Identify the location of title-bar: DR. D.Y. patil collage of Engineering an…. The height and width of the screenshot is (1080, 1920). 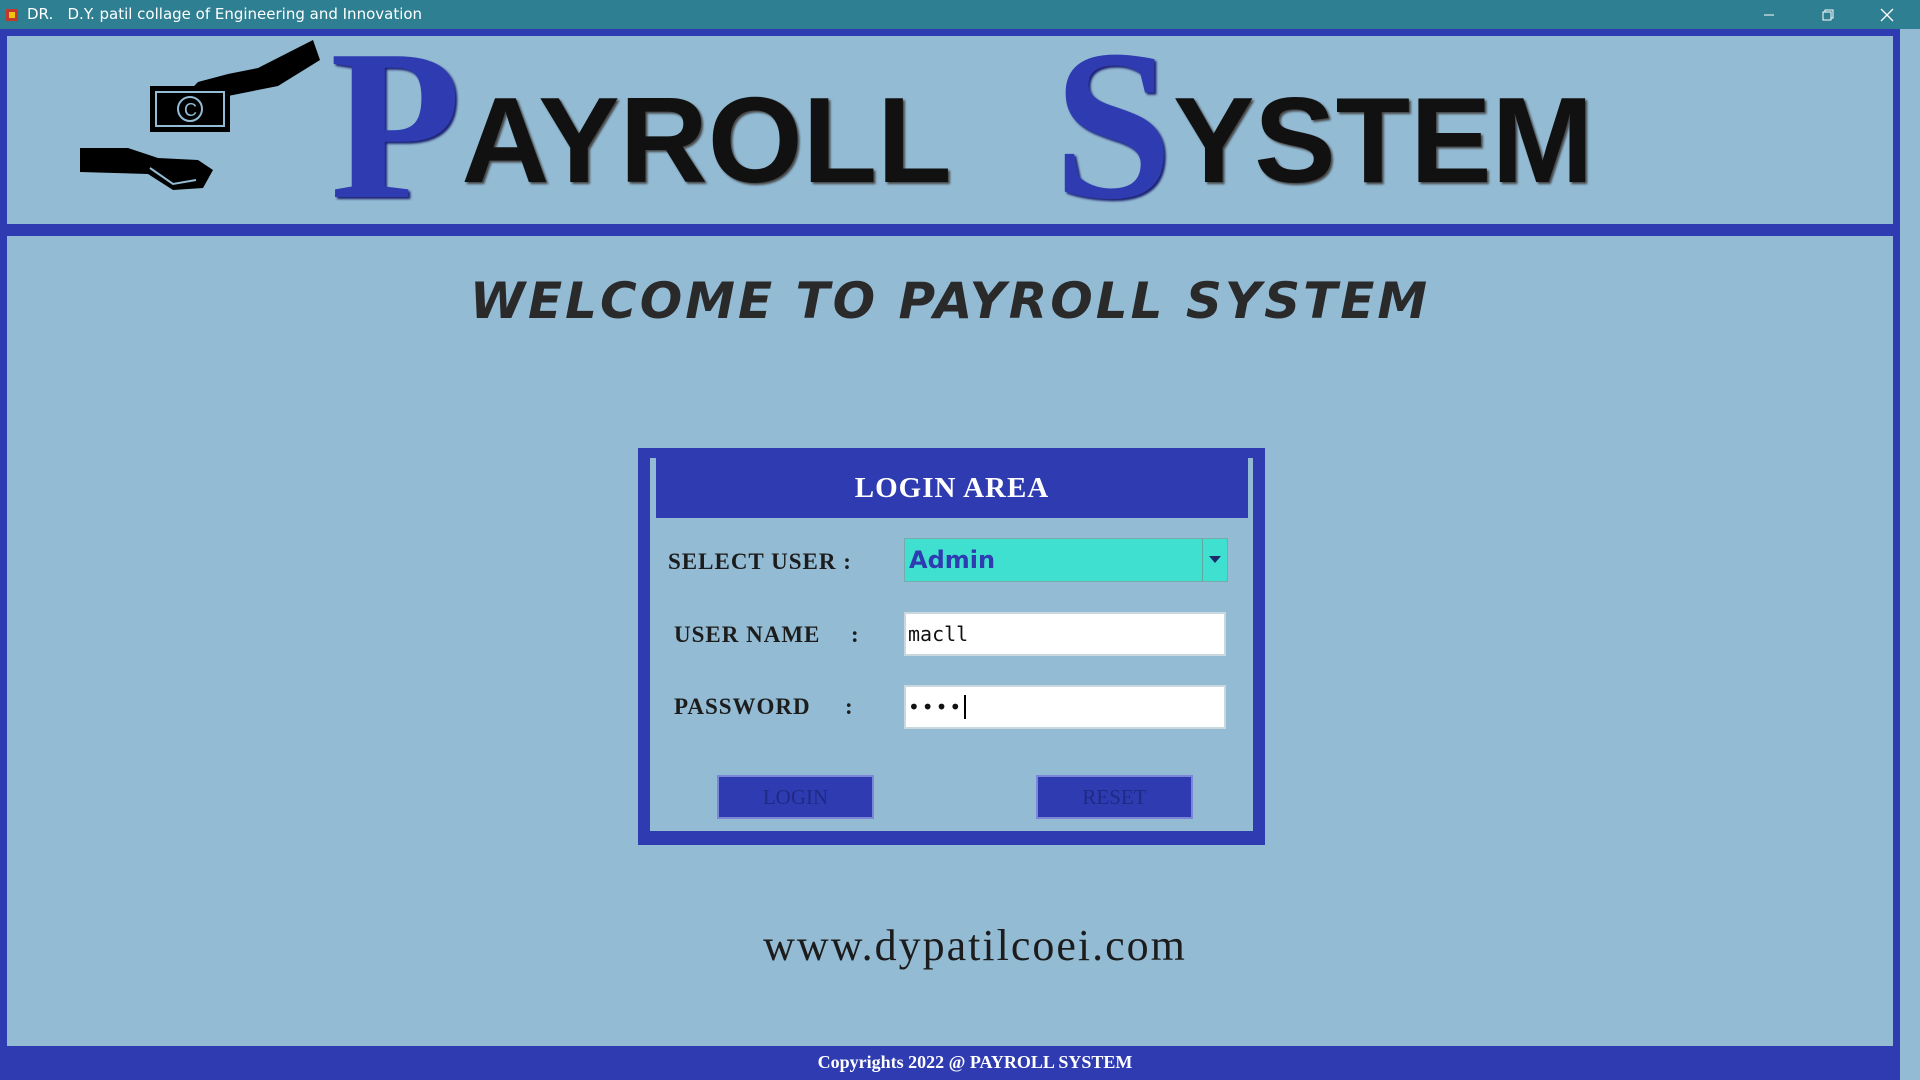
(960, 14).